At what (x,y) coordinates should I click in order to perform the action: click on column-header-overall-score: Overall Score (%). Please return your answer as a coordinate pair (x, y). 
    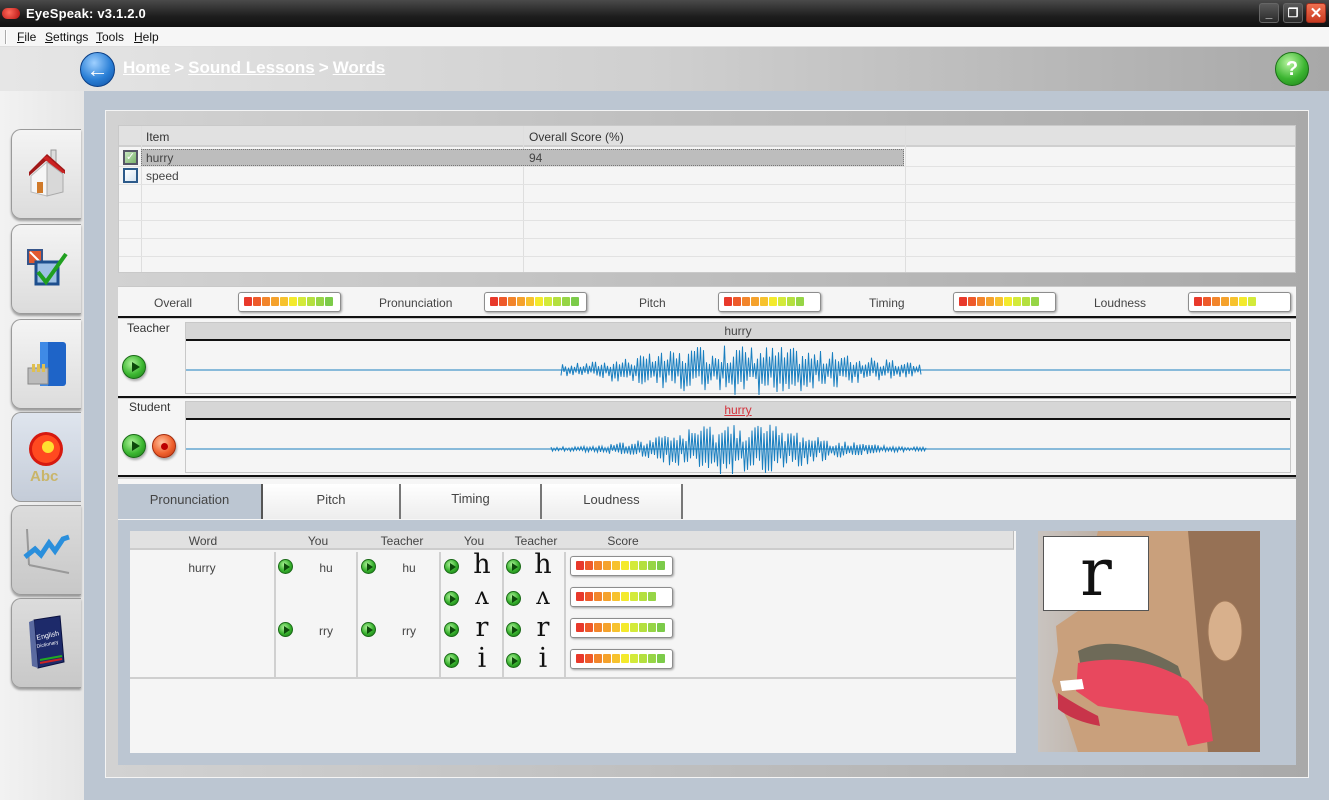
    Looking at the image, I should click on (576, 137).